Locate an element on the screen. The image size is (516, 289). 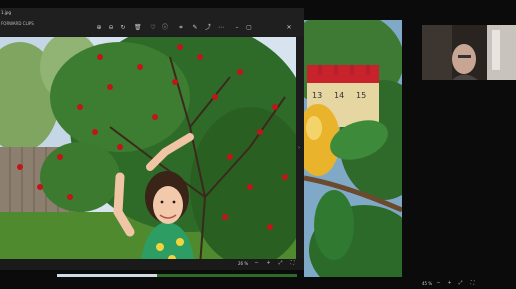
maximize-icon: ▢ is located at coordinates (249, 28).